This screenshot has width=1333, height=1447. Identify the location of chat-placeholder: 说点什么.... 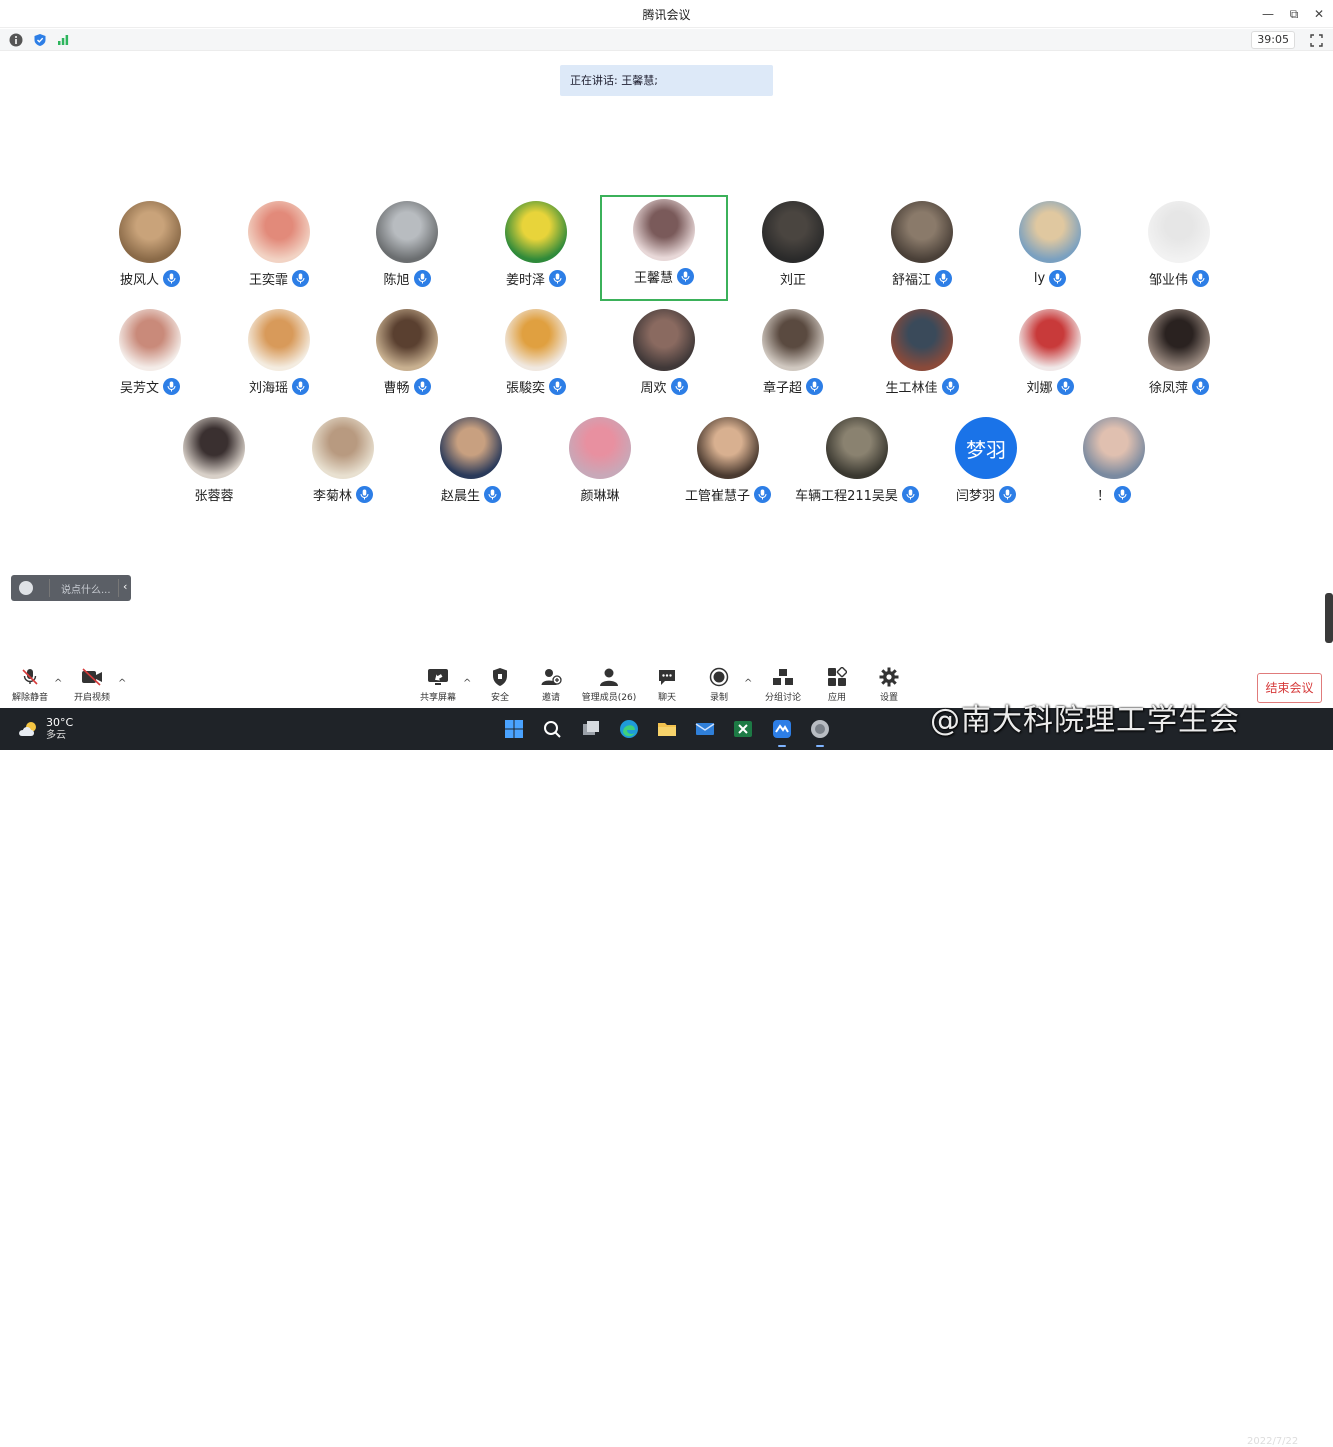
(86, 588).